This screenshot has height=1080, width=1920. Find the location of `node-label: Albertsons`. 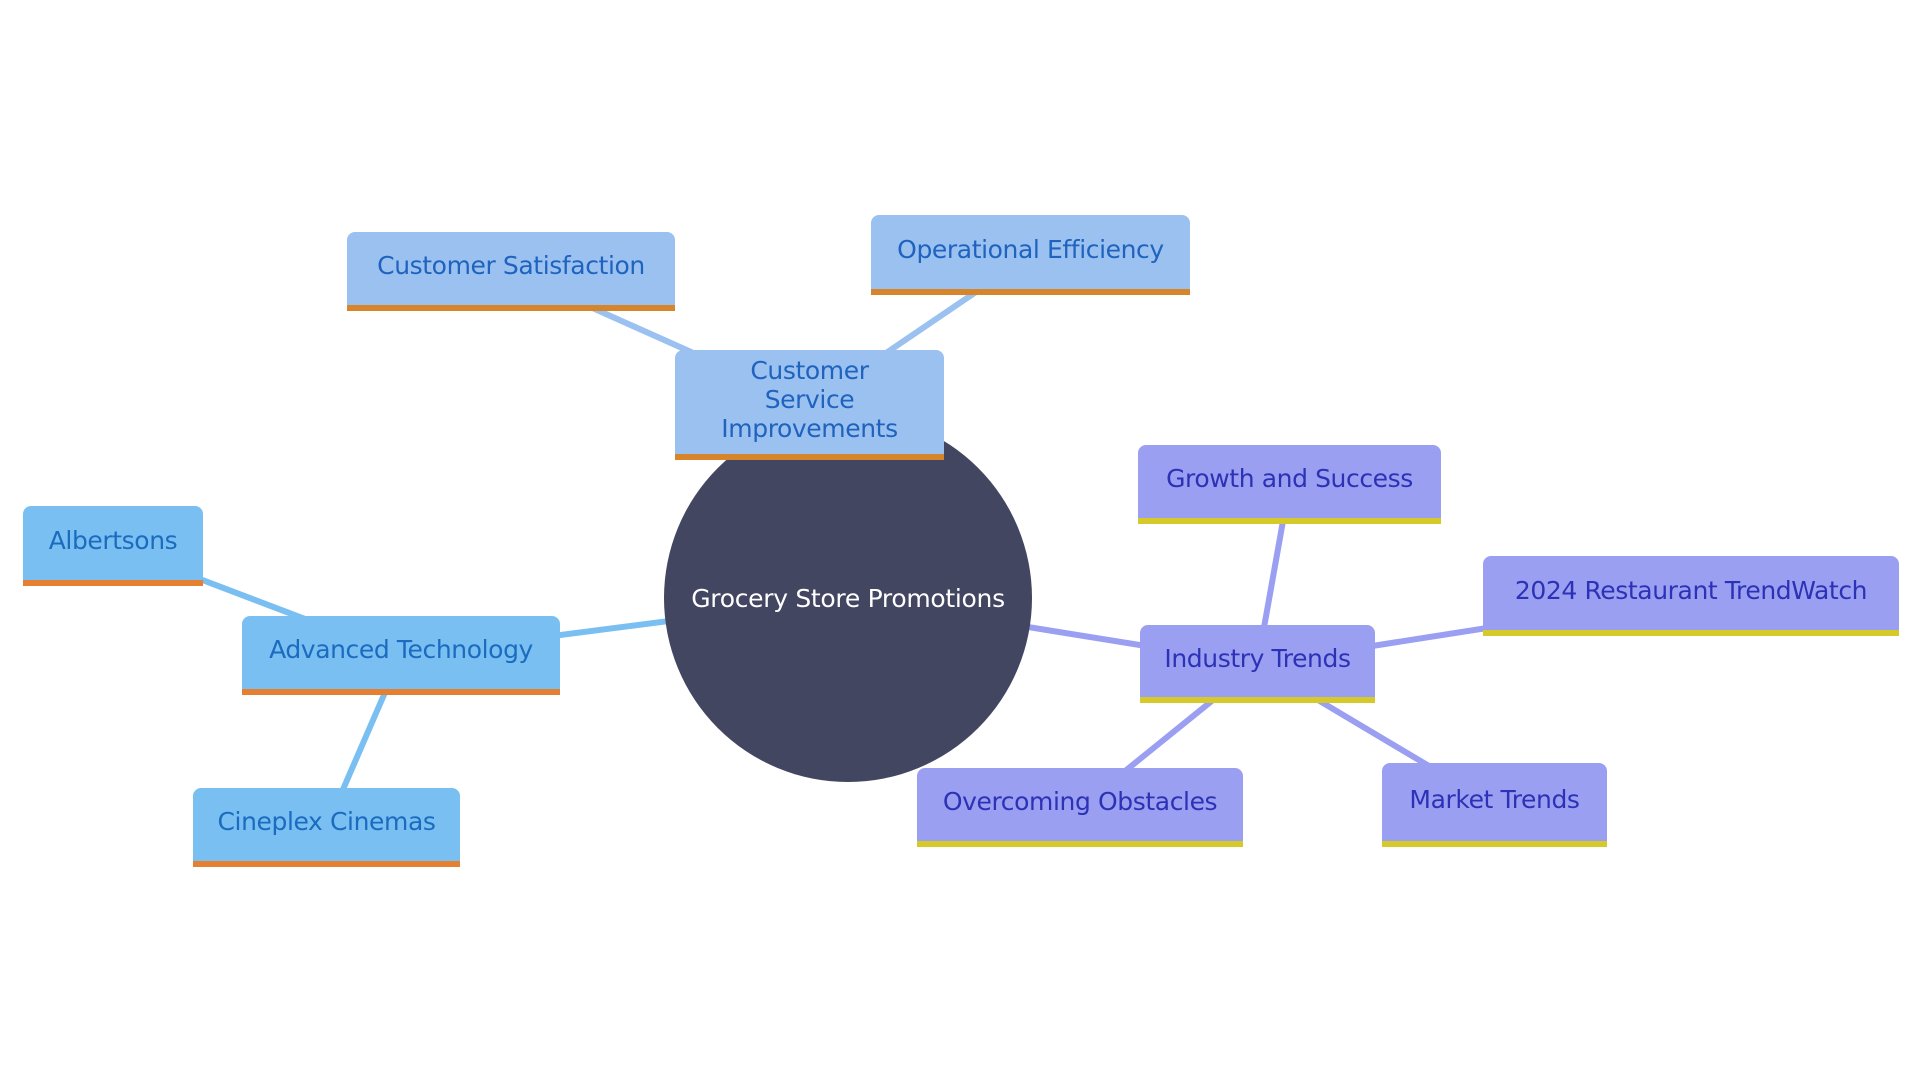

node-label: Albertsons is located at coordinates (113, 540).